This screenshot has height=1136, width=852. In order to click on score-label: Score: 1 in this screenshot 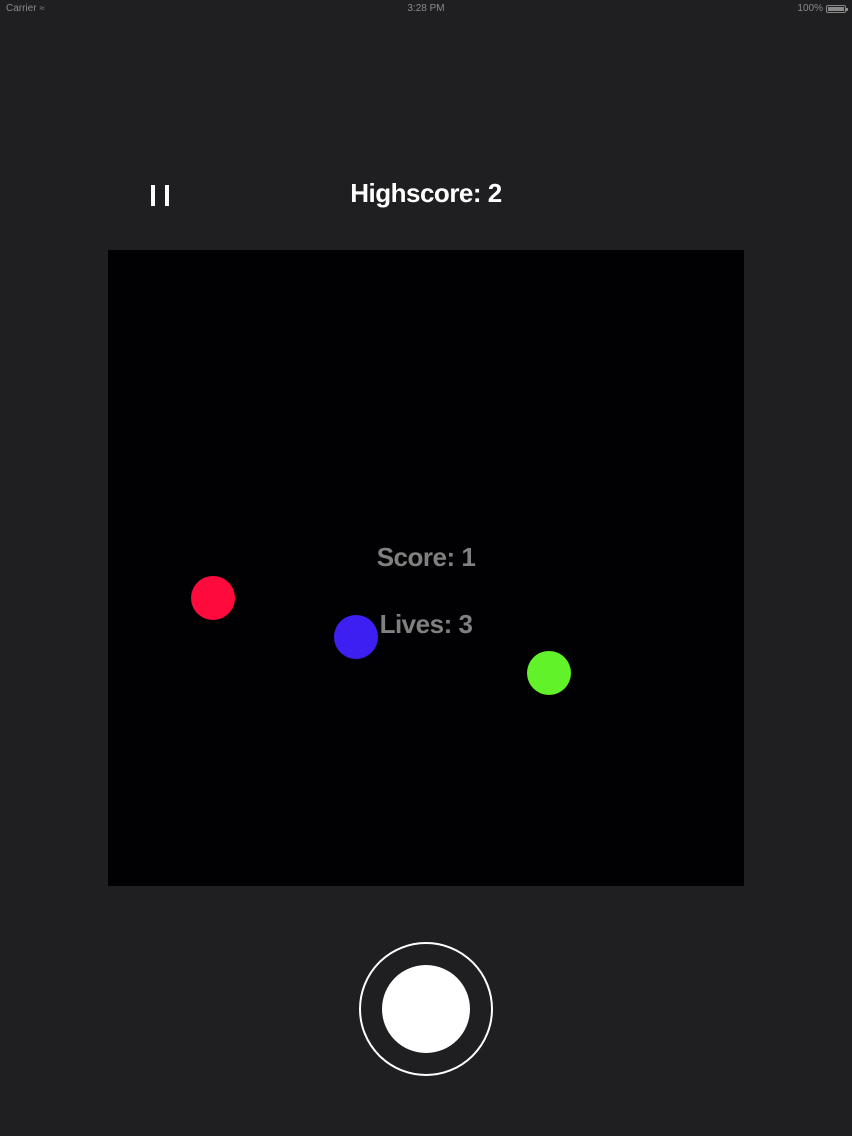, I will do `click(426, 557)`.